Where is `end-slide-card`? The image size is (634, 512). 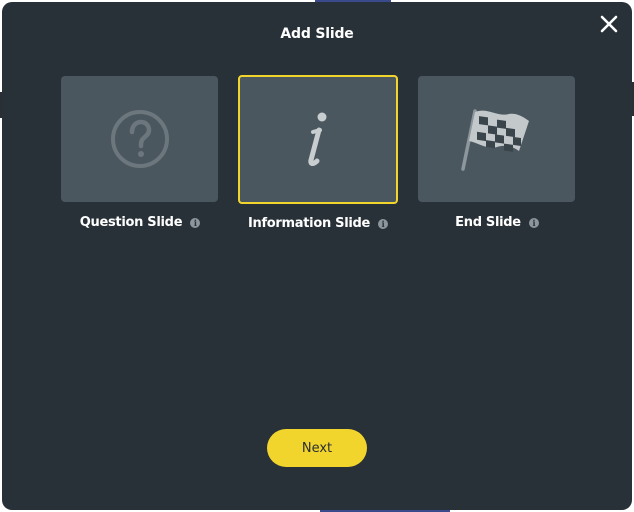 end-slide-card is located at coordinates (496, 139).